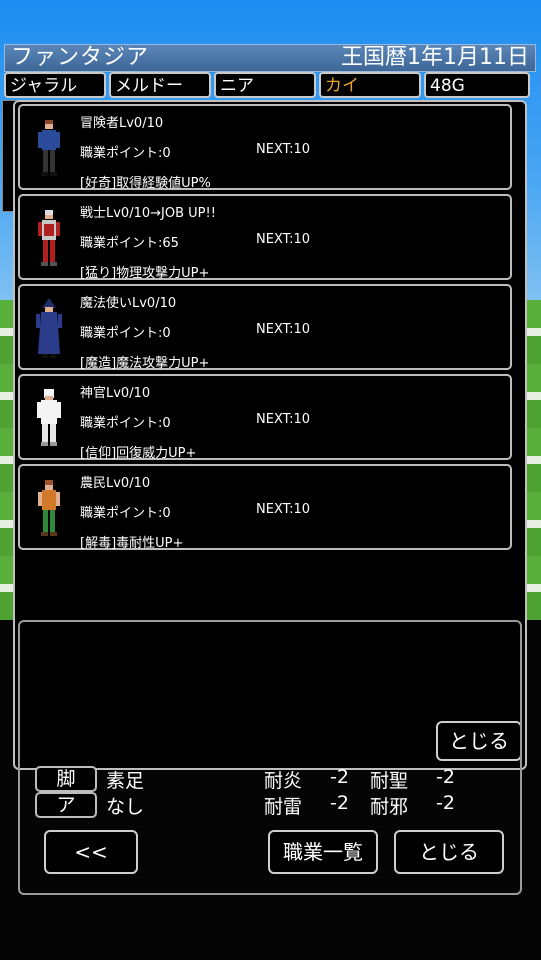  I want to click on job-points: 職業ポイント:65, so click(129, 243).